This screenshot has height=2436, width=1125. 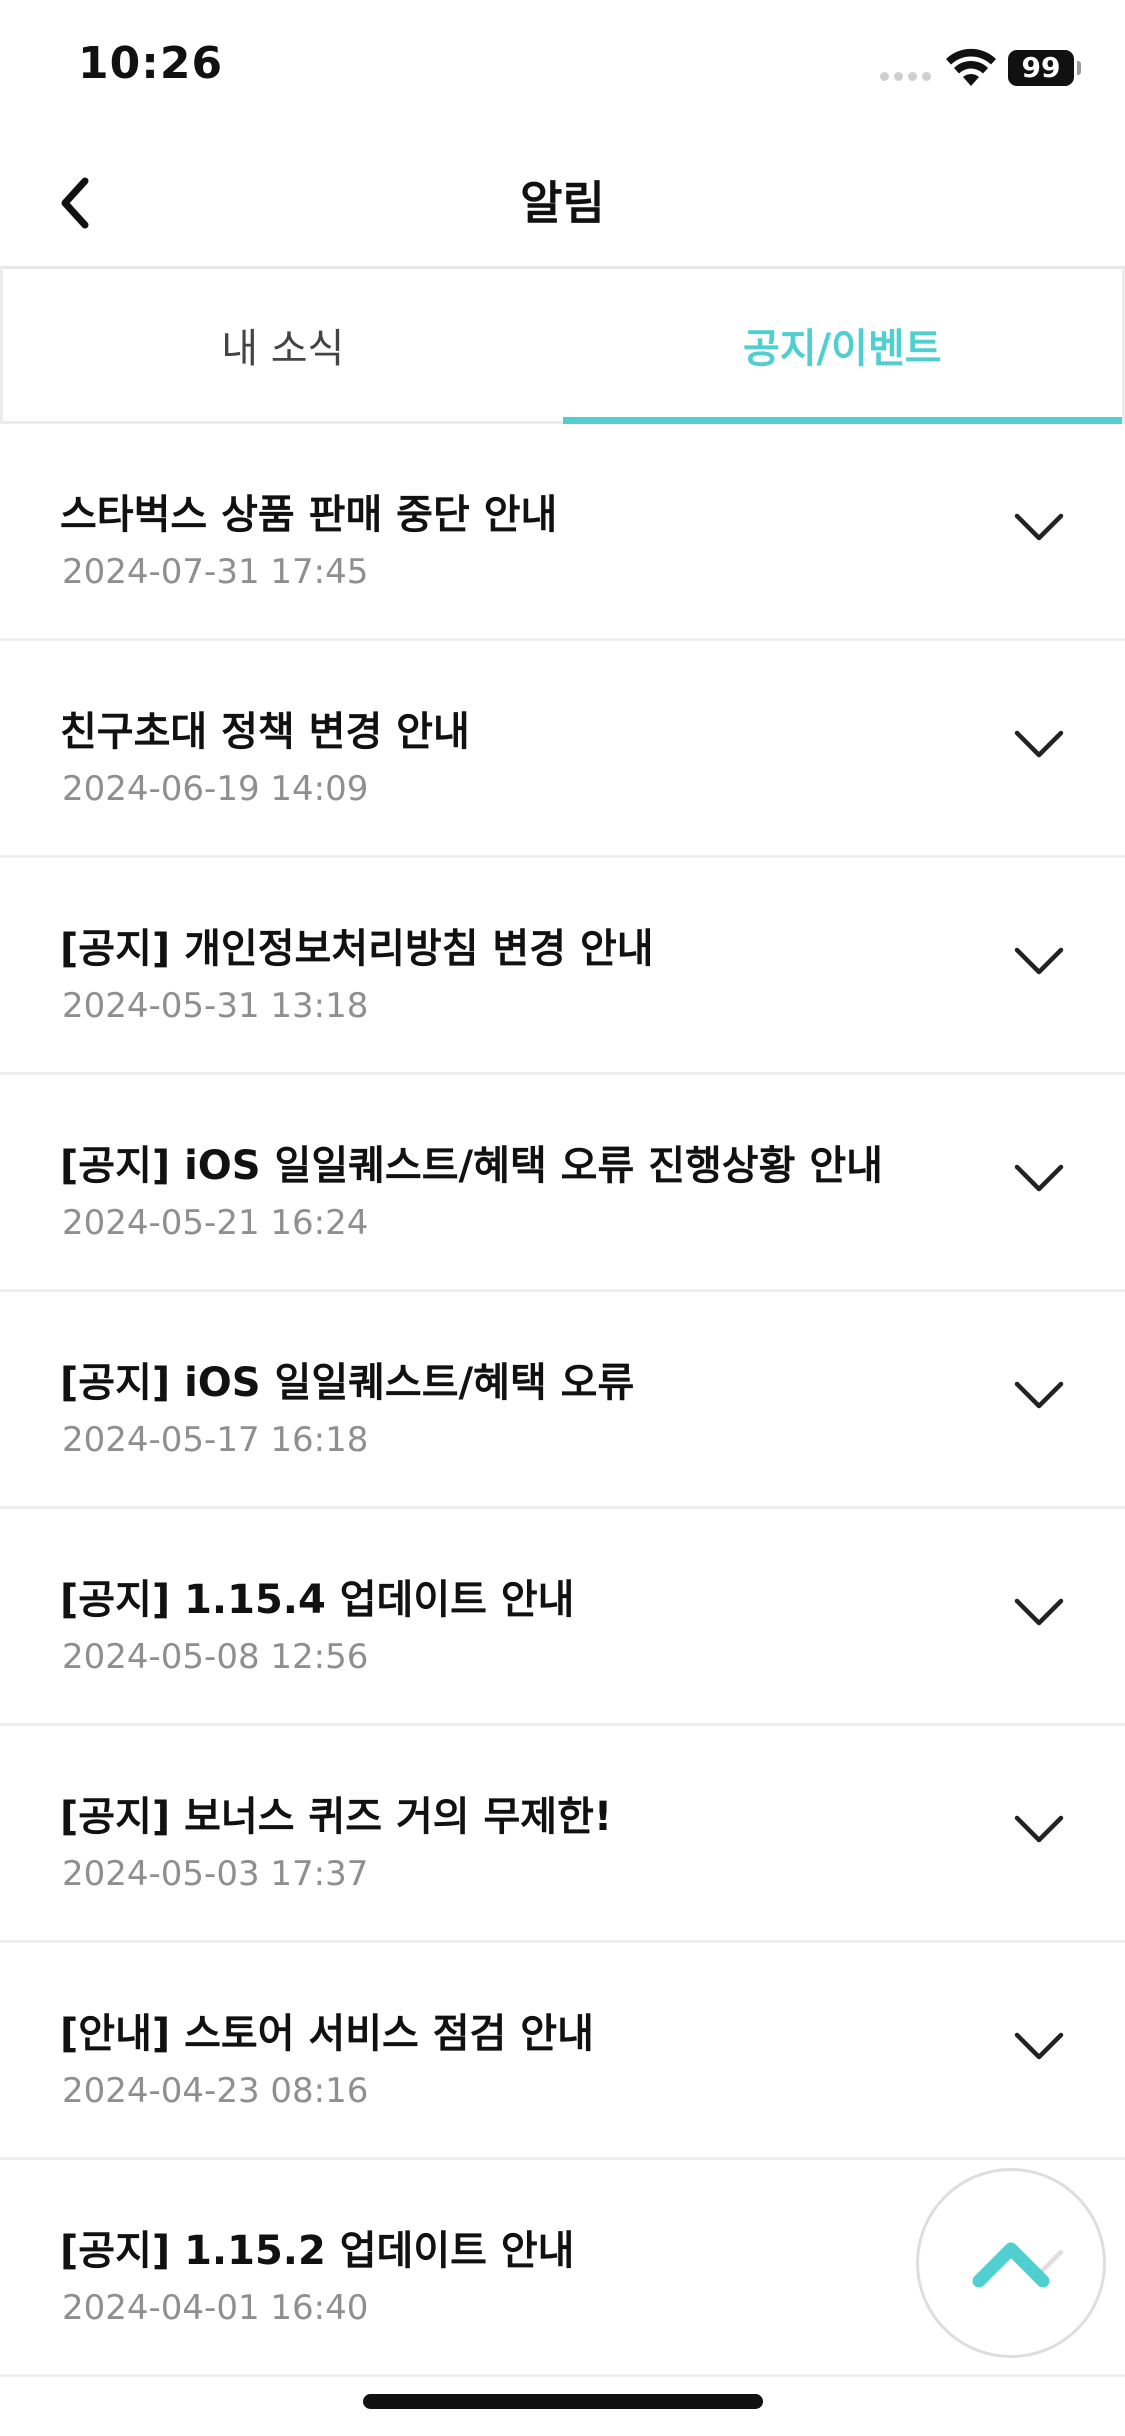 What do you see at coordinates (562, 70) in the screenshot?
I see `status-bar: 10:26 99` at bounding box center [562, 70].